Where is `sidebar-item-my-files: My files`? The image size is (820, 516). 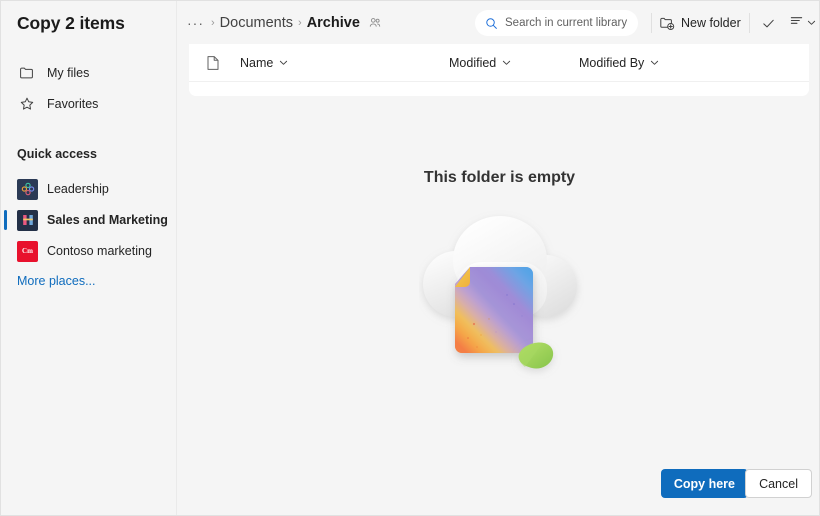
sidebar-item-my-files: My files is located at coordinates (90, 73).